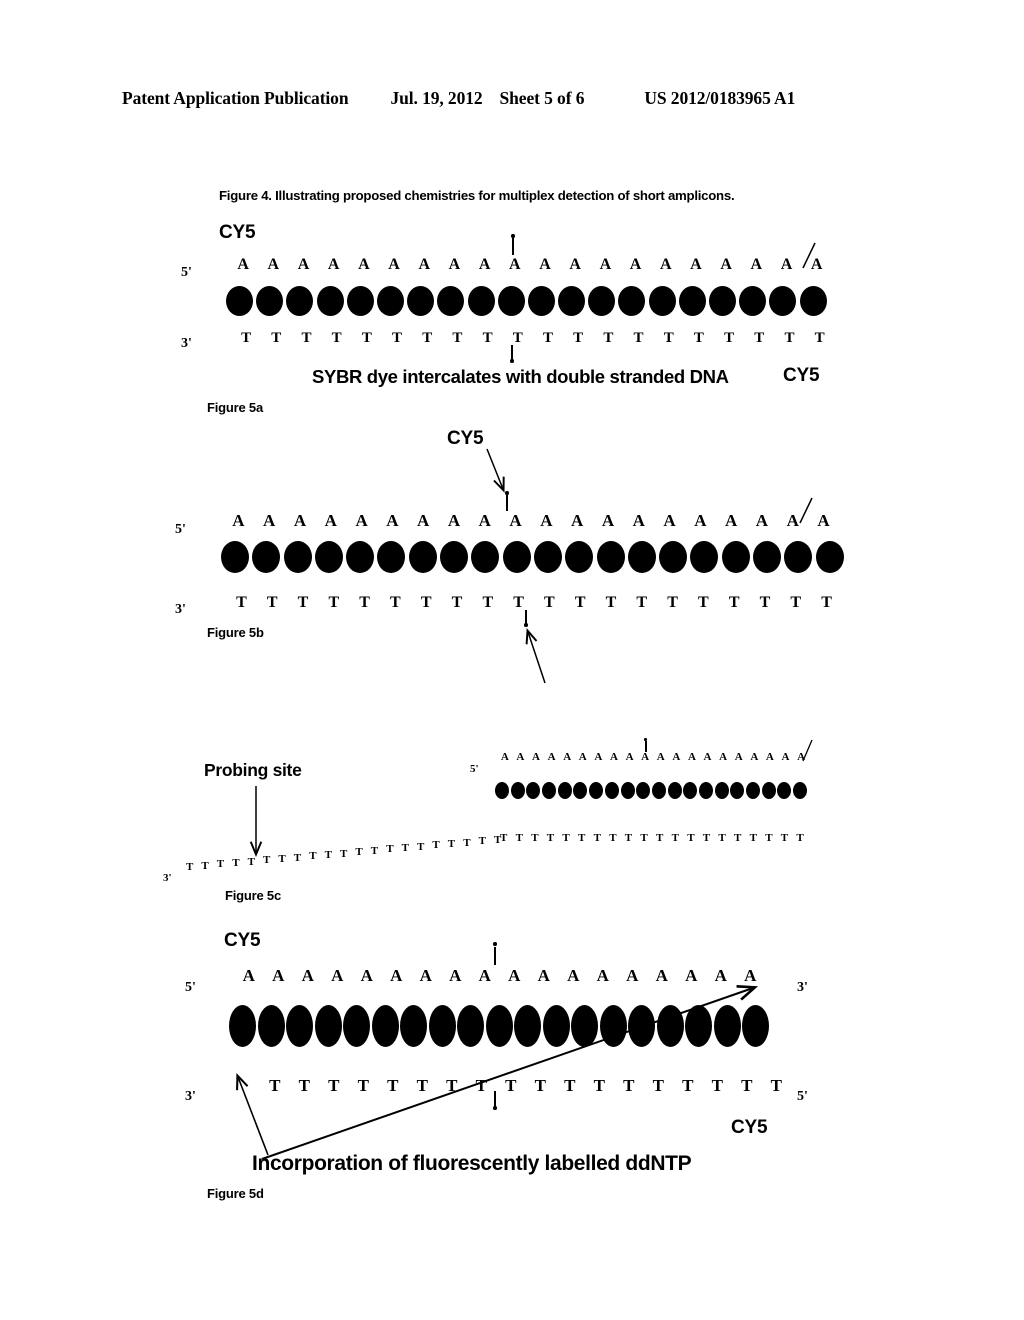 Image resolution: width=1024 pixels, height=1320 pixels. Describe the element at coordinates (495, 944) in the screenshot. I see `figure5d-cy5-dot-mid-top` at that location.